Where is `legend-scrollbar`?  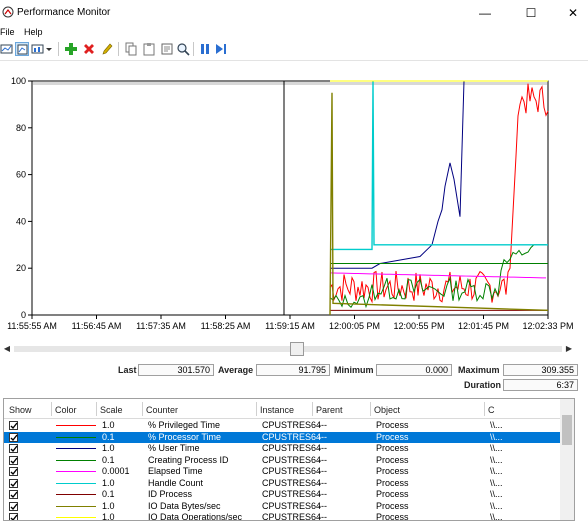 legend-scrollbar is located at coordinates (567, 459).